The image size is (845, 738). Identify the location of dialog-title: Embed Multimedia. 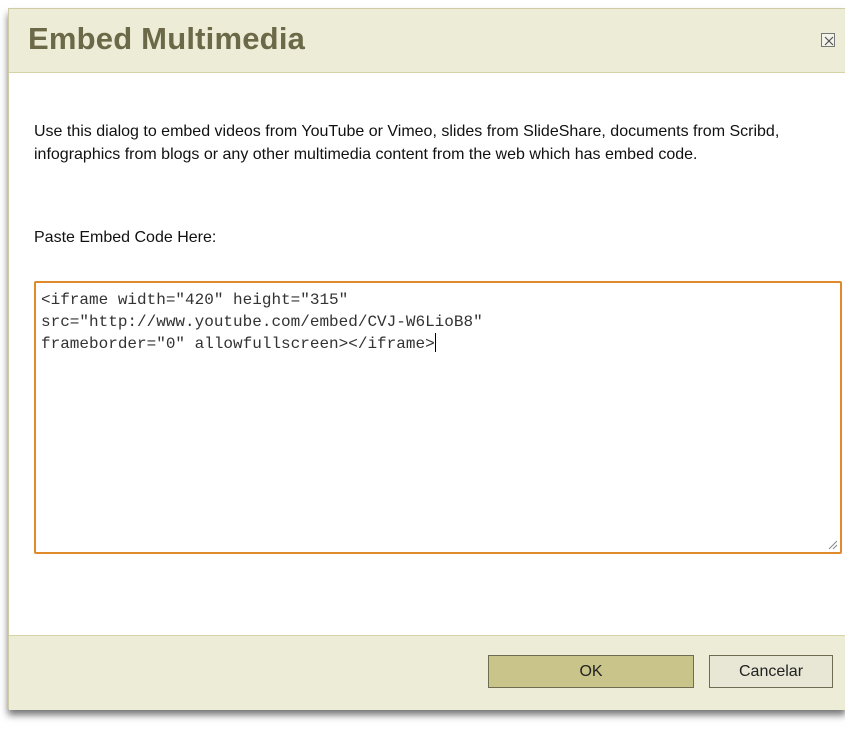
(167, 38).